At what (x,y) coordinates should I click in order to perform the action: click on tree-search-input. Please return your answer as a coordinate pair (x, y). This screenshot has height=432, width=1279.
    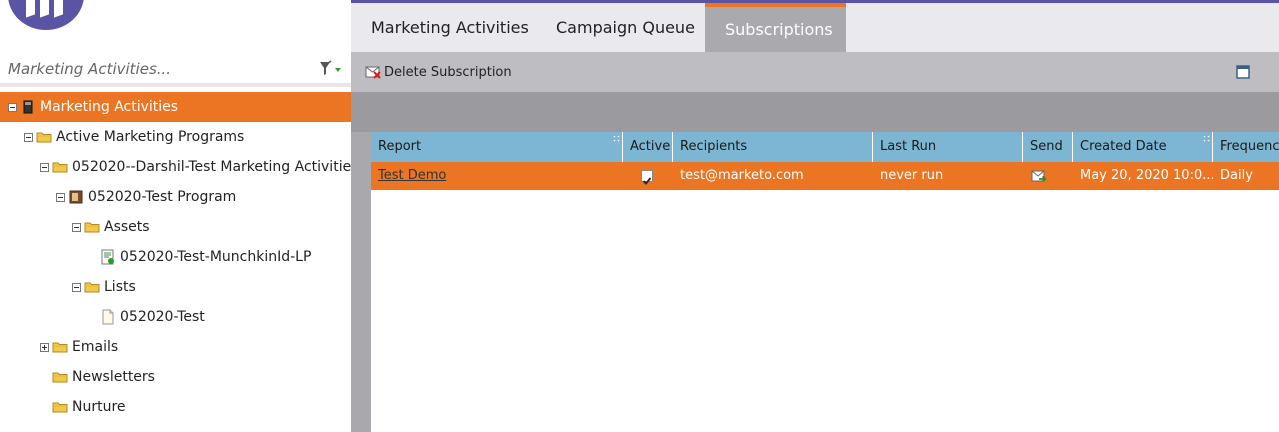
    Looking at the image, I should click on (158, 69).